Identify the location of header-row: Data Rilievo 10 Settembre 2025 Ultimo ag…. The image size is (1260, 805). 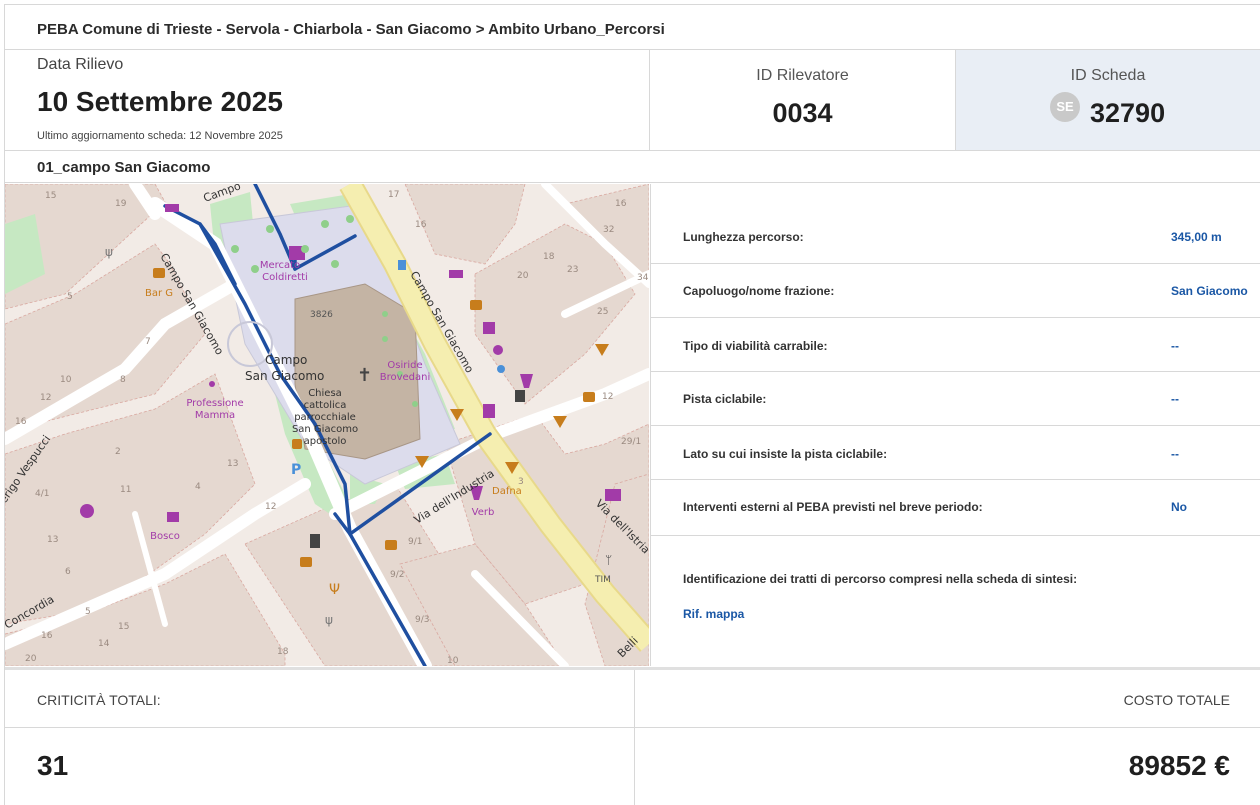
(632, 100).